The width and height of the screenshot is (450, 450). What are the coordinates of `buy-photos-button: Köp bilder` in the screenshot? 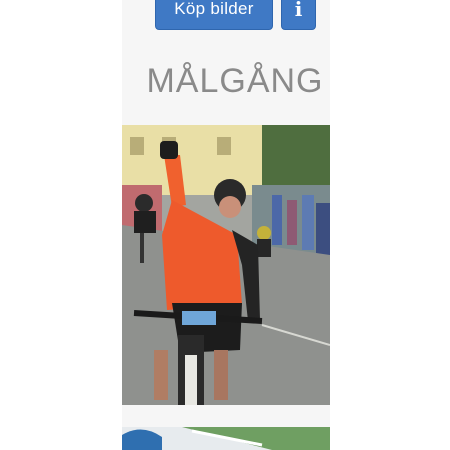 It's located at (214, 15).